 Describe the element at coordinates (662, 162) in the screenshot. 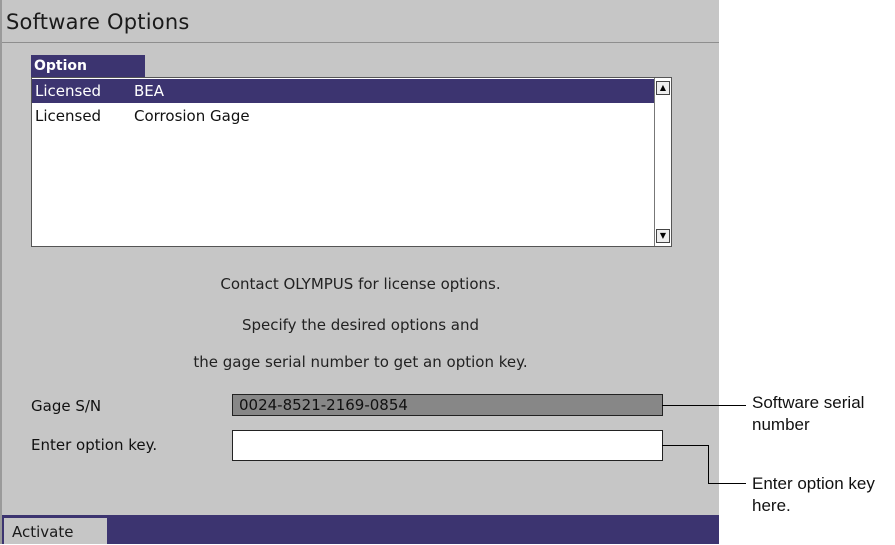

I see `list-scrollbar: ▲ ▼` at that location.